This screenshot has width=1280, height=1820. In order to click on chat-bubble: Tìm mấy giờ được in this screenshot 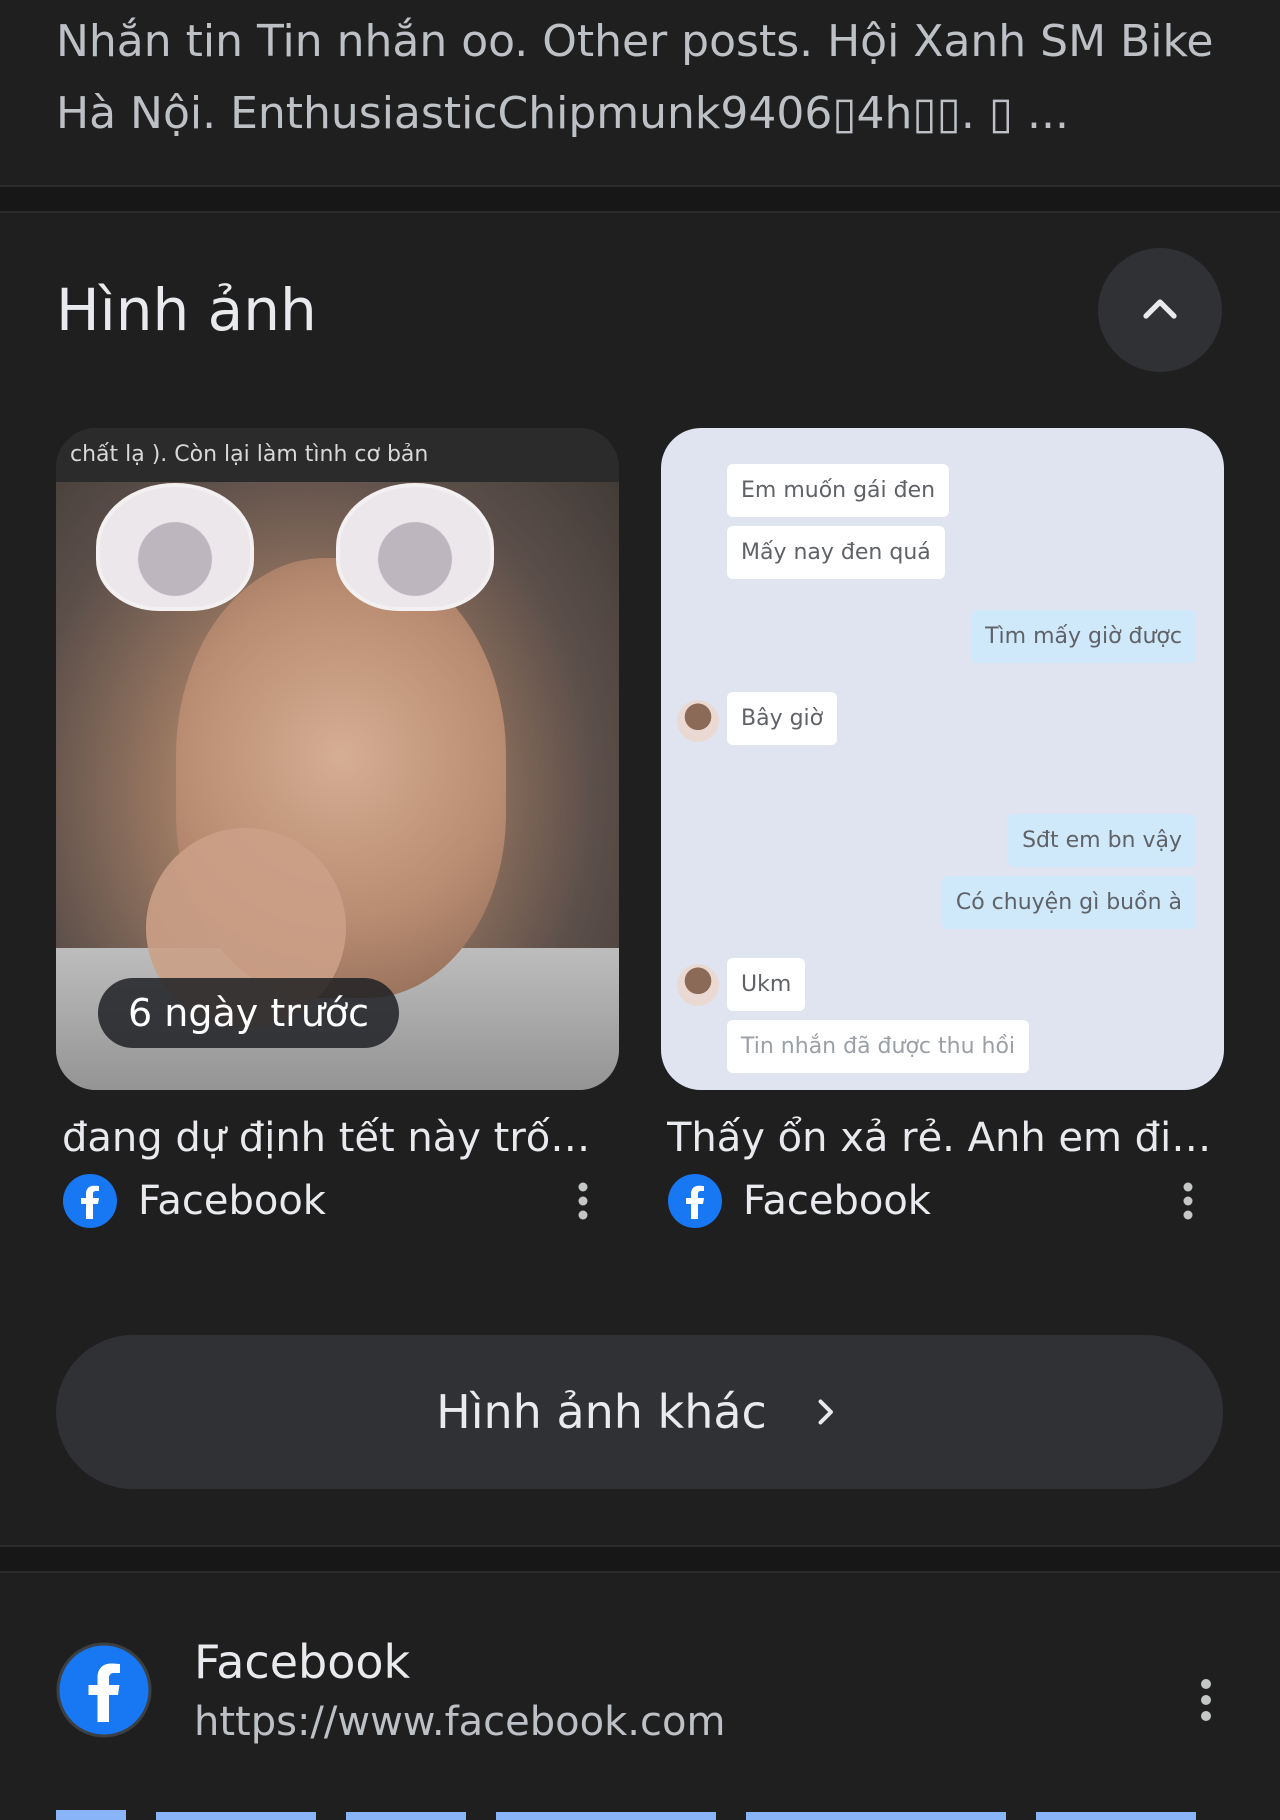, I will do `click(1083, 636)`.